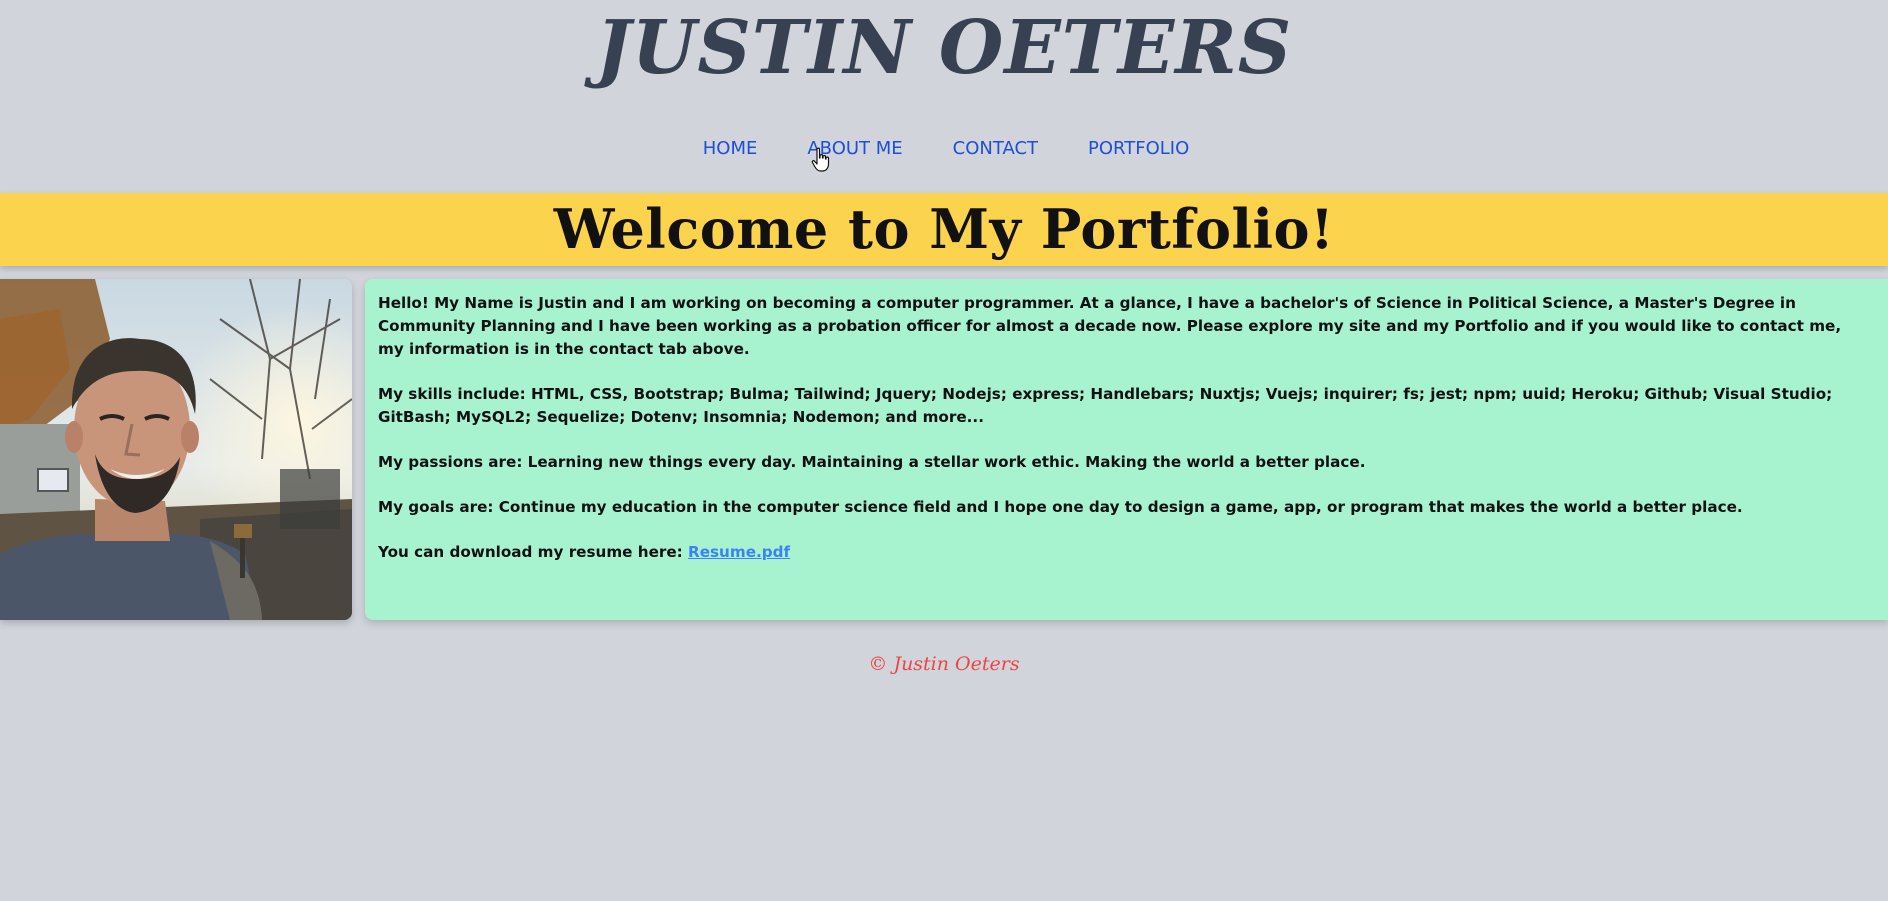 The height and width of the screenshot is (901, 1888). I want to click on main-nav: HOME ABOUT ME CONTACT PORTFOLIO, so click(944, 149).